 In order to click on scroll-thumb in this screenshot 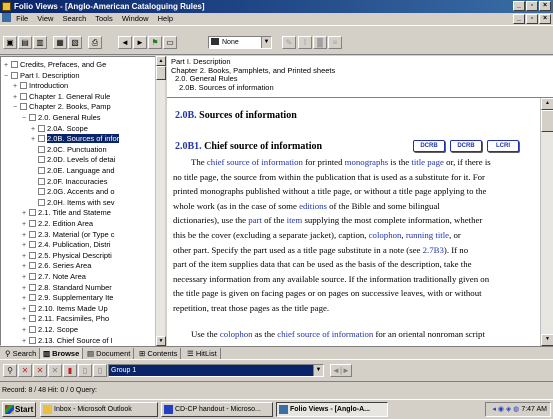, I will do `click(547, 121)`.